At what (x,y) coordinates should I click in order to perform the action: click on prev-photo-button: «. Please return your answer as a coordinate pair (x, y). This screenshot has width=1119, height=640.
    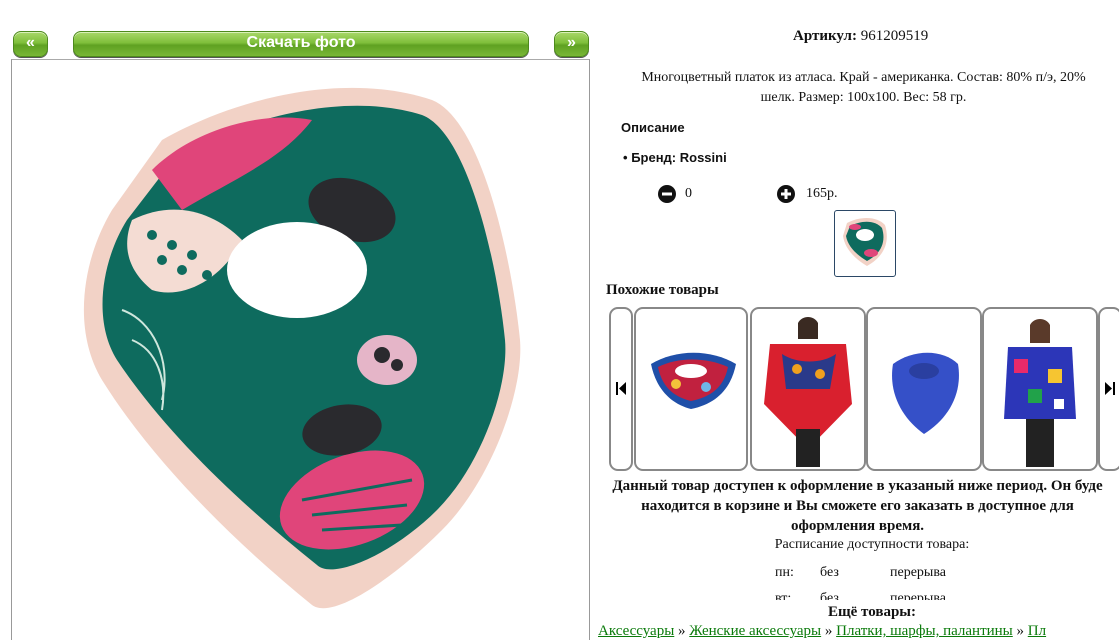
    Looking at the image, I should click on (30, 44).